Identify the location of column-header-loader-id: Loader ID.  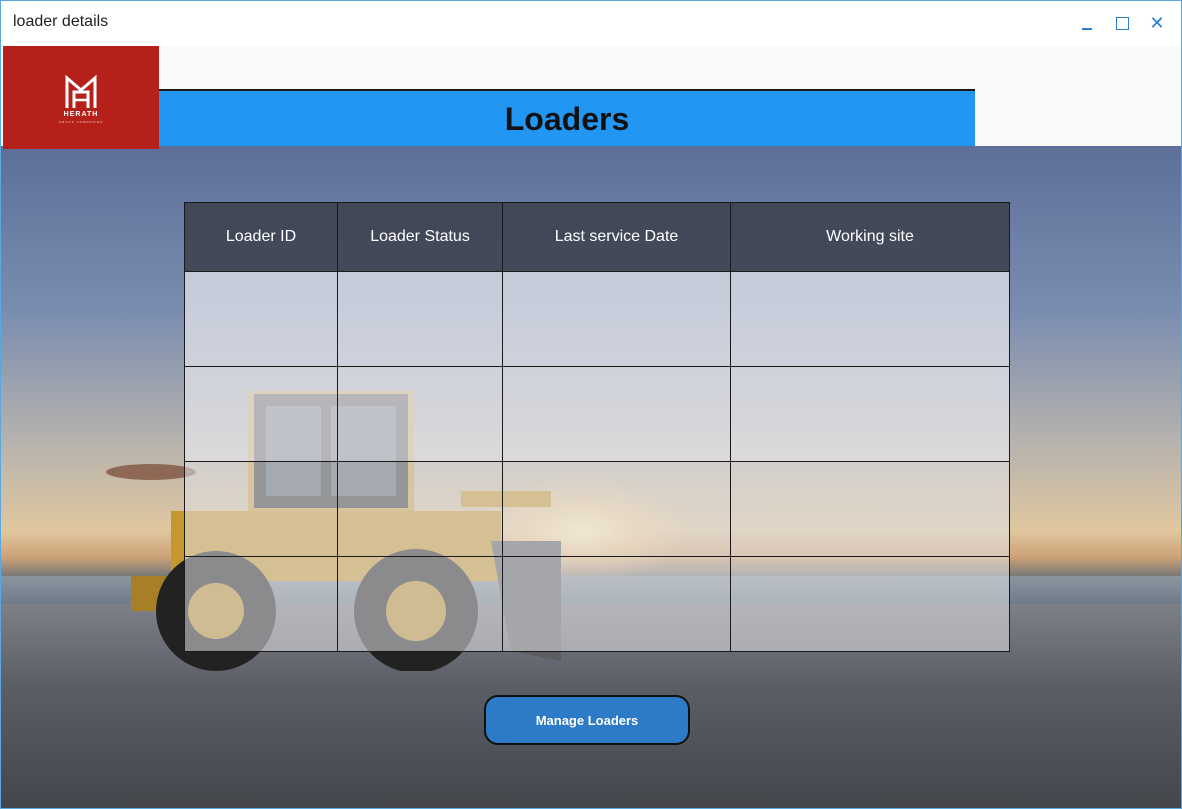
(261, 237).